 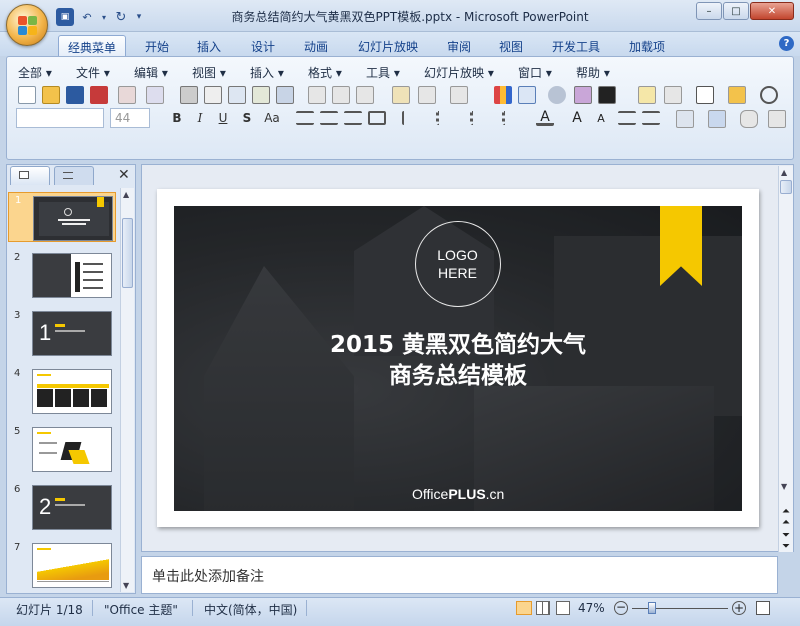 What do you see at coordinates (583, 95) in the screenshot?
I see `picture-icon` at bounding box center [583, 95].